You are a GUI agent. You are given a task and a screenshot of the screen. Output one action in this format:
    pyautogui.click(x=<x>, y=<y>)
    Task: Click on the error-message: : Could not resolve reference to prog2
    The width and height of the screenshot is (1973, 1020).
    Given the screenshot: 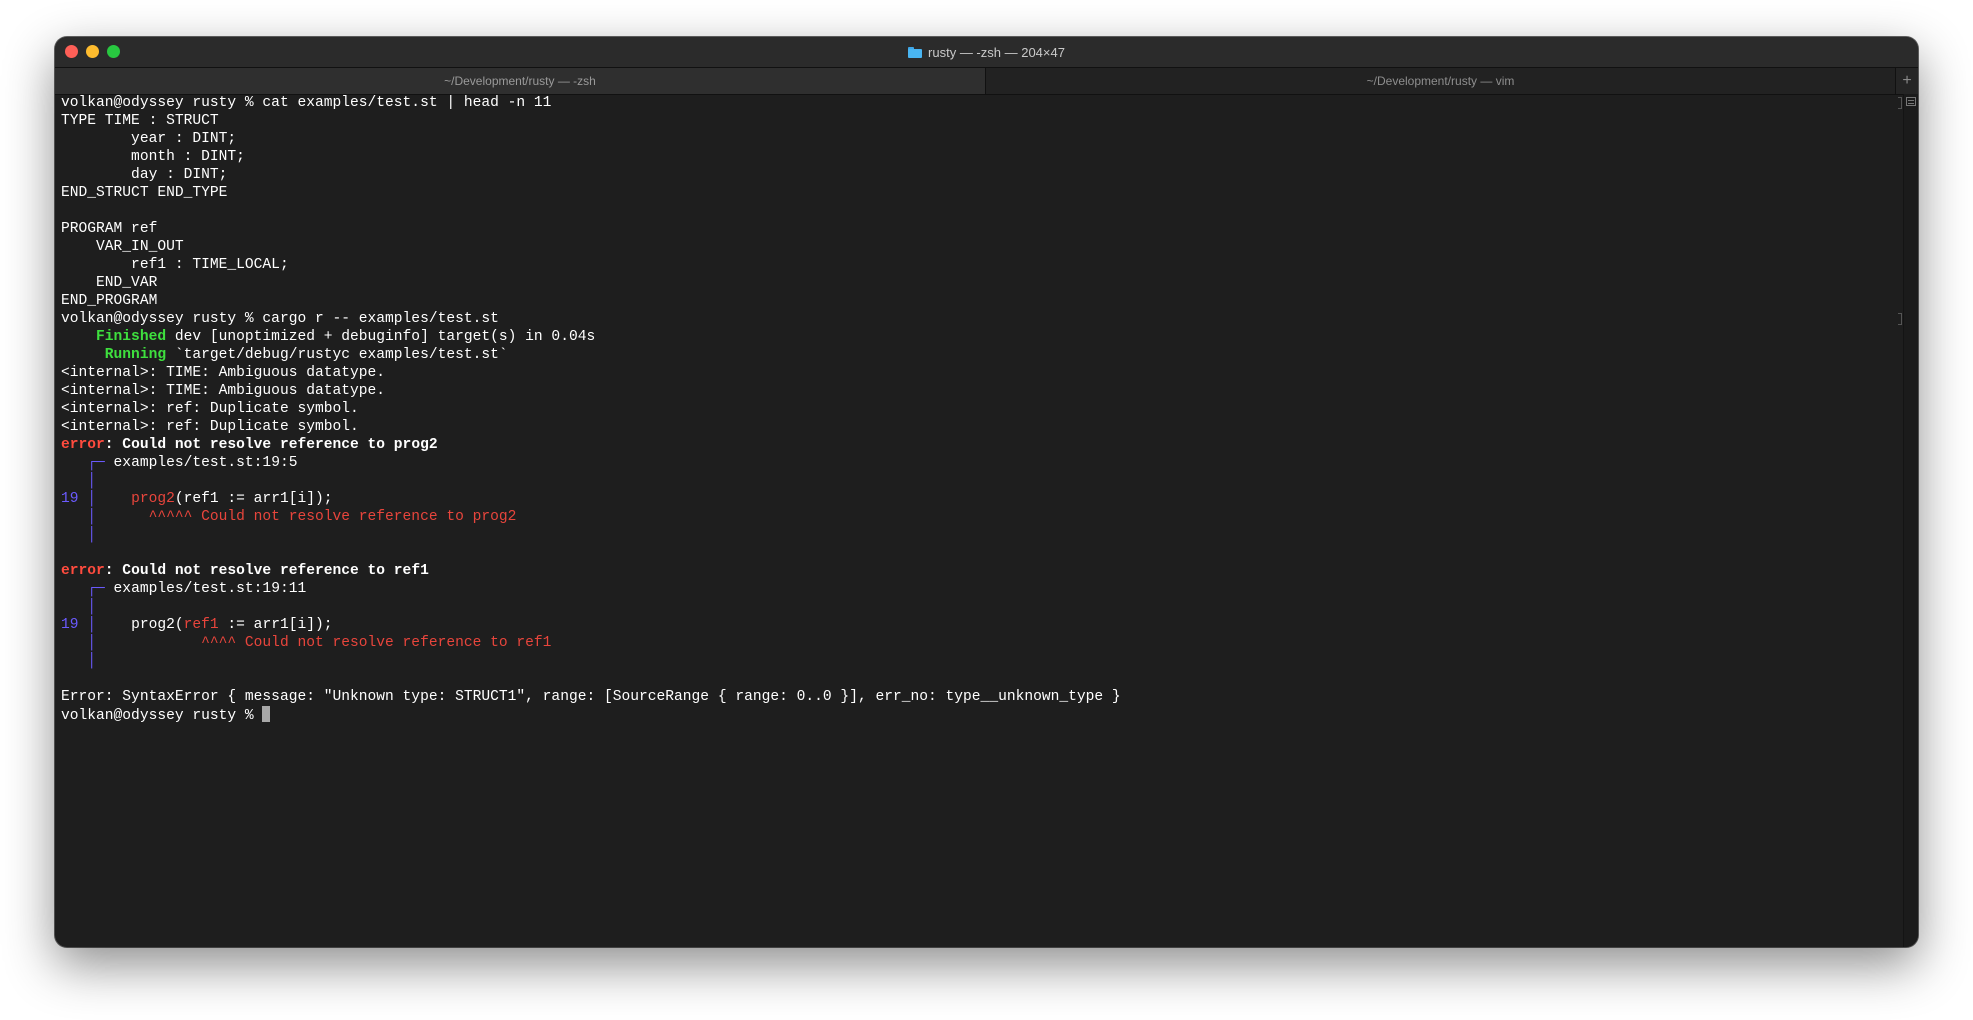 What is the action you would take?
    pyautogui.click(x=271, y=445)
    